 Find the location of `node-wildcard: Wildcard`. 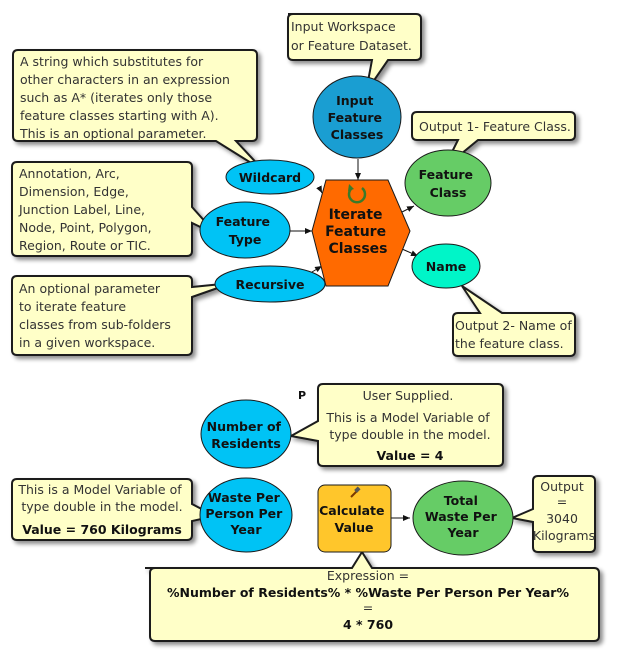

node-wildcard: Wildcard is located at coordinates (270, 177).